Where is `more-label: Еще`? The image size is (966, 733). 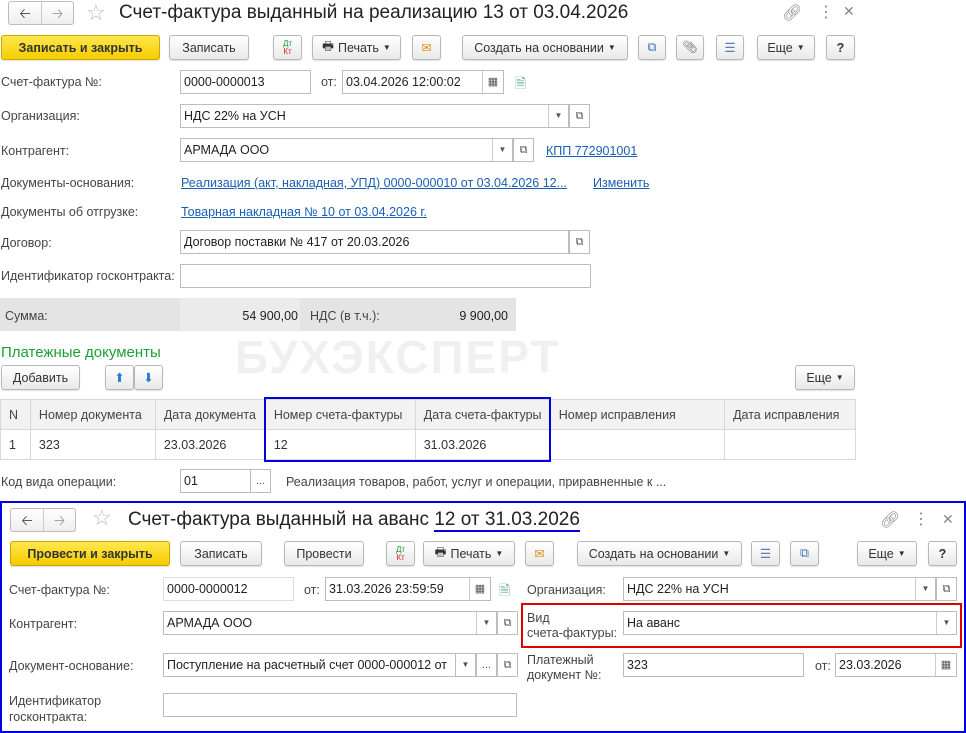 more-label: Еще is located at coordinates (780, 47).